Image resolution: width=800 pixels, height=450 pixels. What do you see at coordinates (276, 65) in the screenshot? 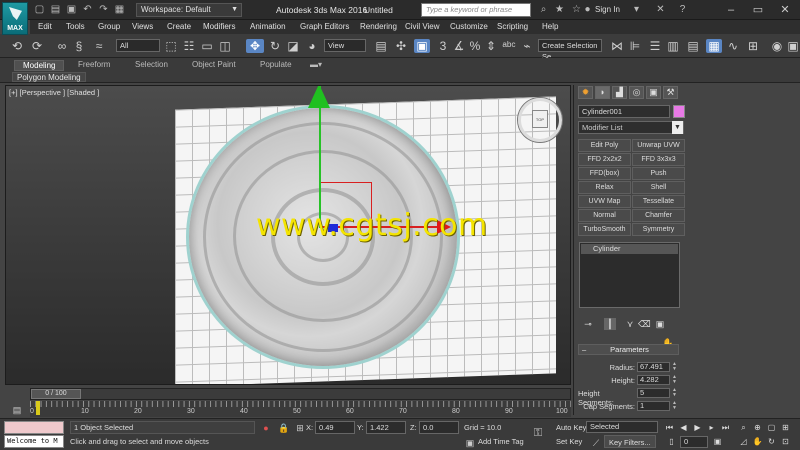
I see `tab-populate: Populate` at bounding box center [276, 65].